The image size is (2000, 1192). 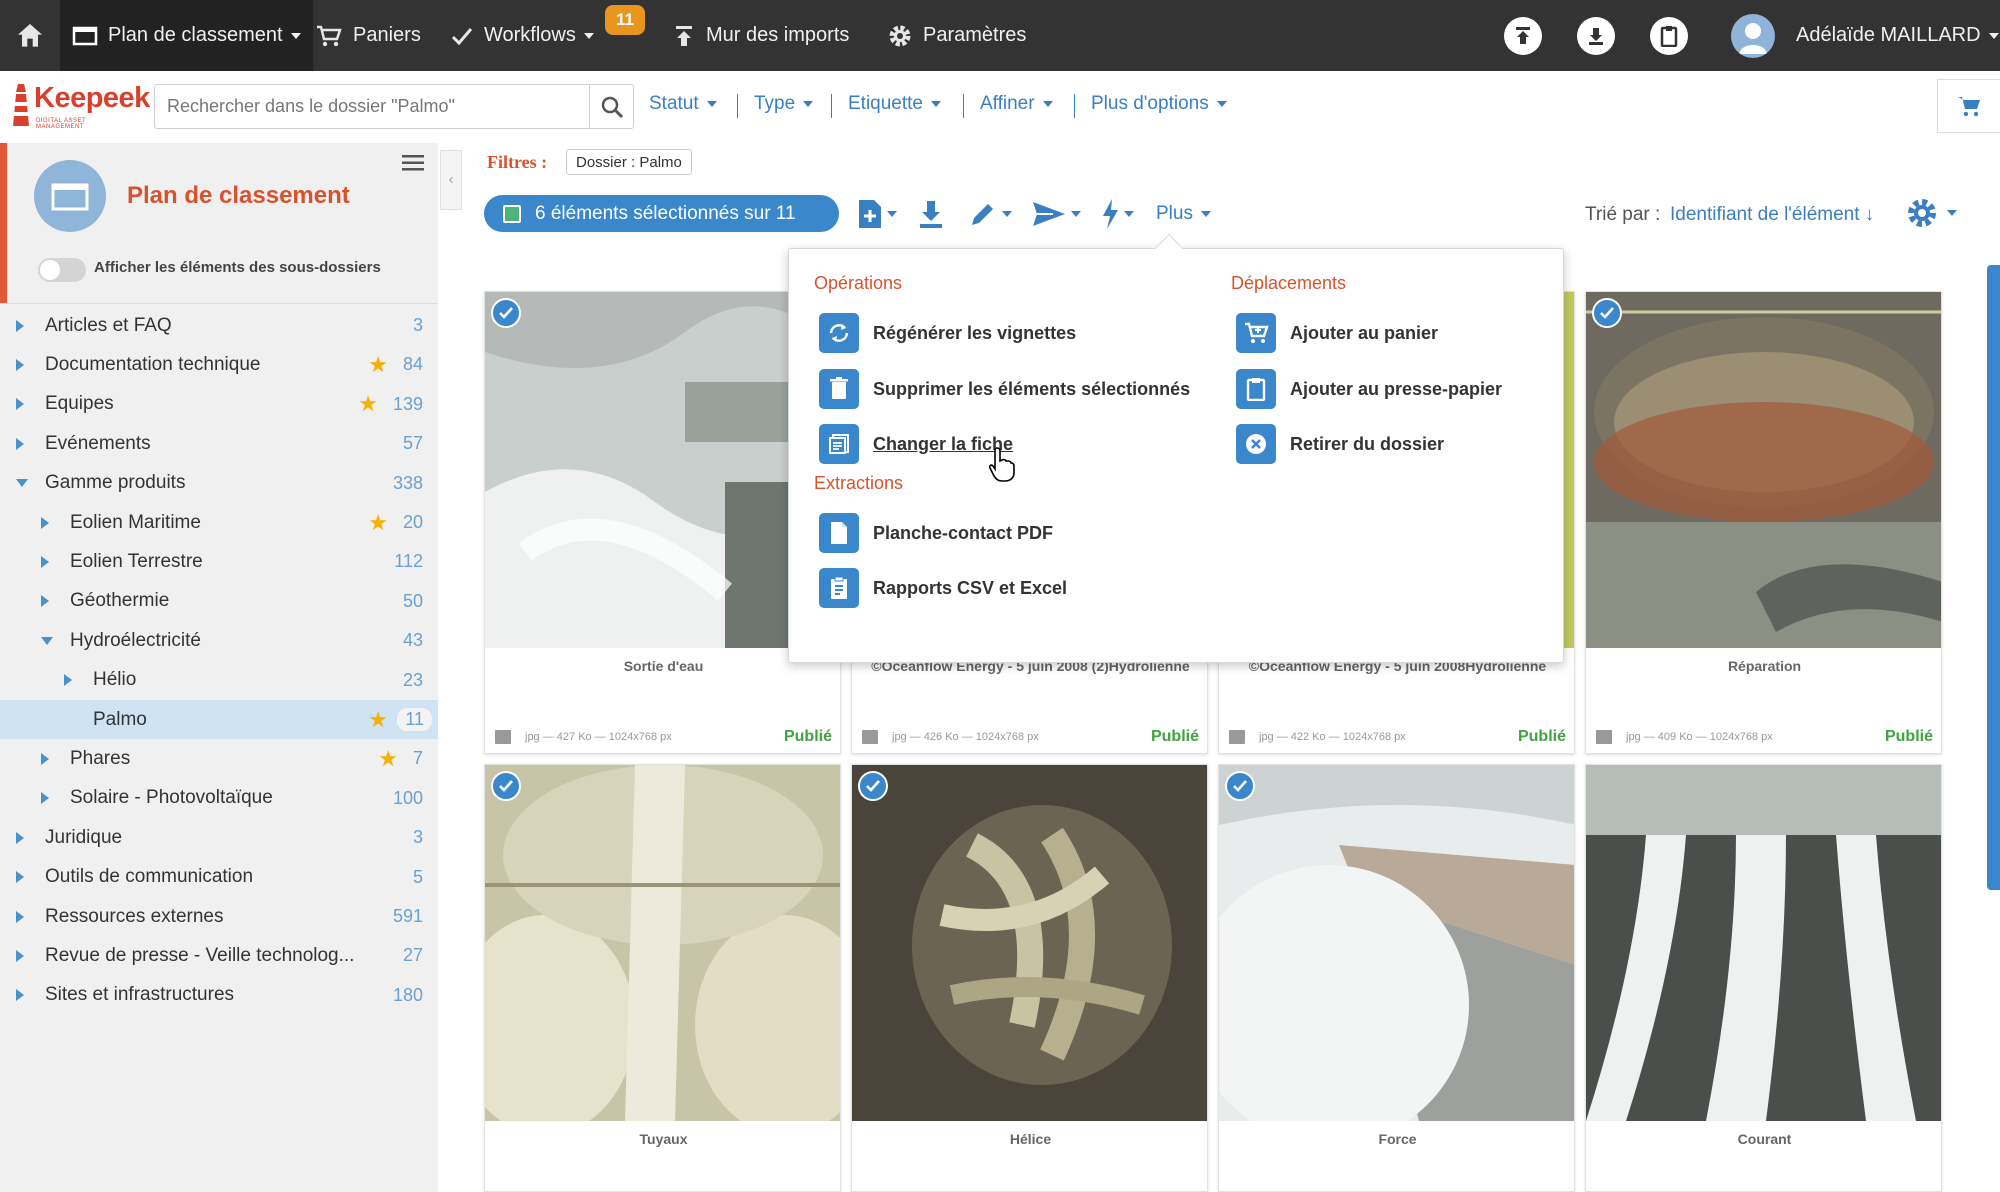 I want to click on search-input, so click(x=374, y=106).